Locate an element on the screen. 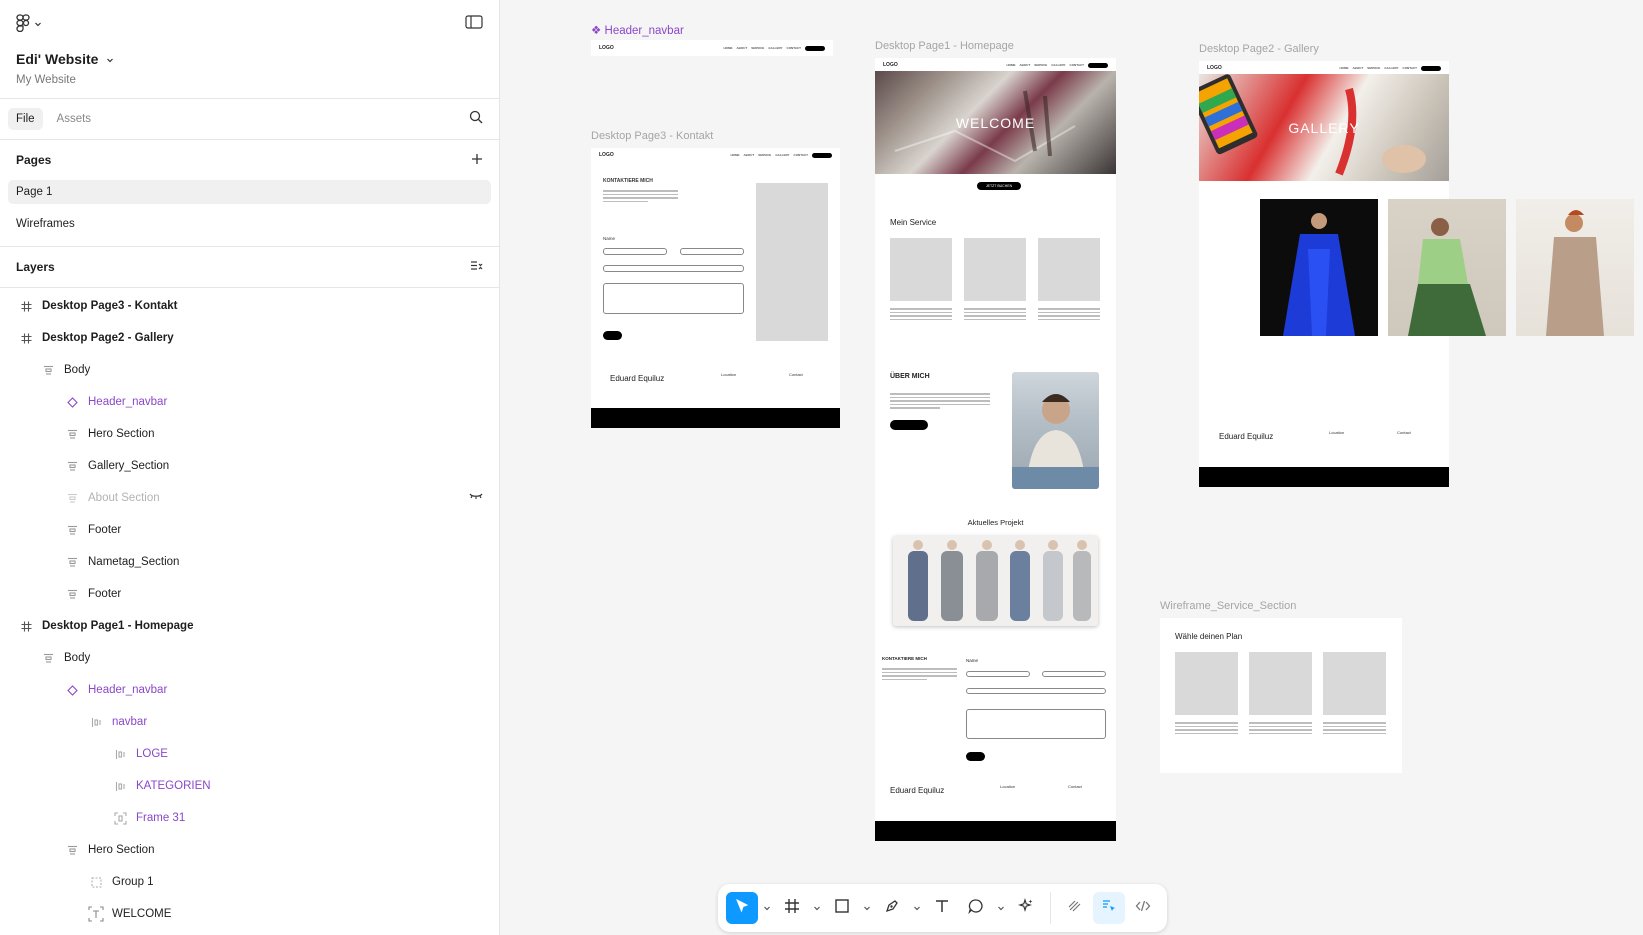  gallery-image-beige-outfit is located at coordinates (1575, 267).